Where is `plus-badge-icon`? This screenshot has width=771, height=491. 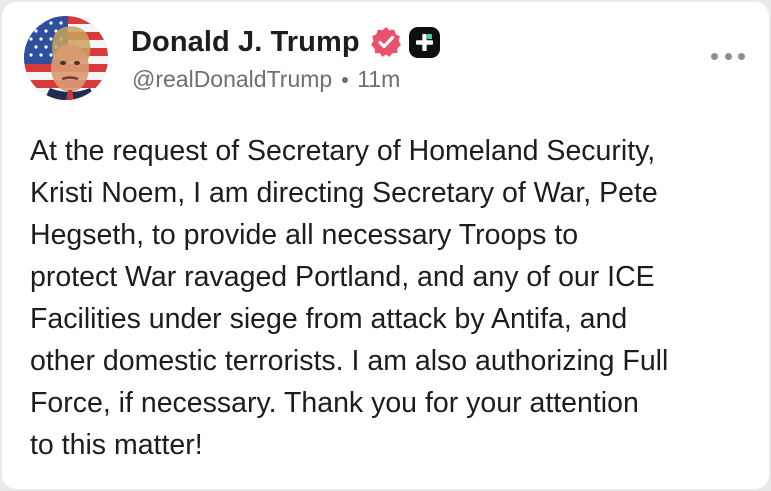
plus-badge-icon is located at coordinates (424, 42).